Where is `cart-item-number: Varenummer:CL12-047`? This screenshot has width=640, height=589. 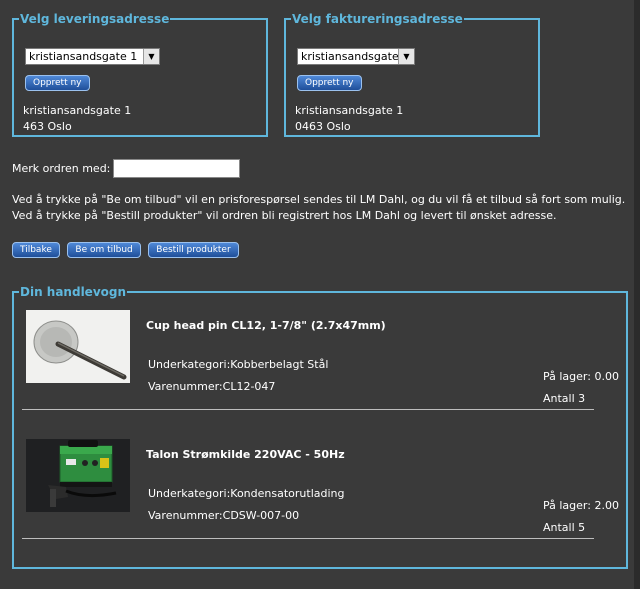
cart-item-number: Varenummer:CL12-047 is located at coordinates (212, 386).